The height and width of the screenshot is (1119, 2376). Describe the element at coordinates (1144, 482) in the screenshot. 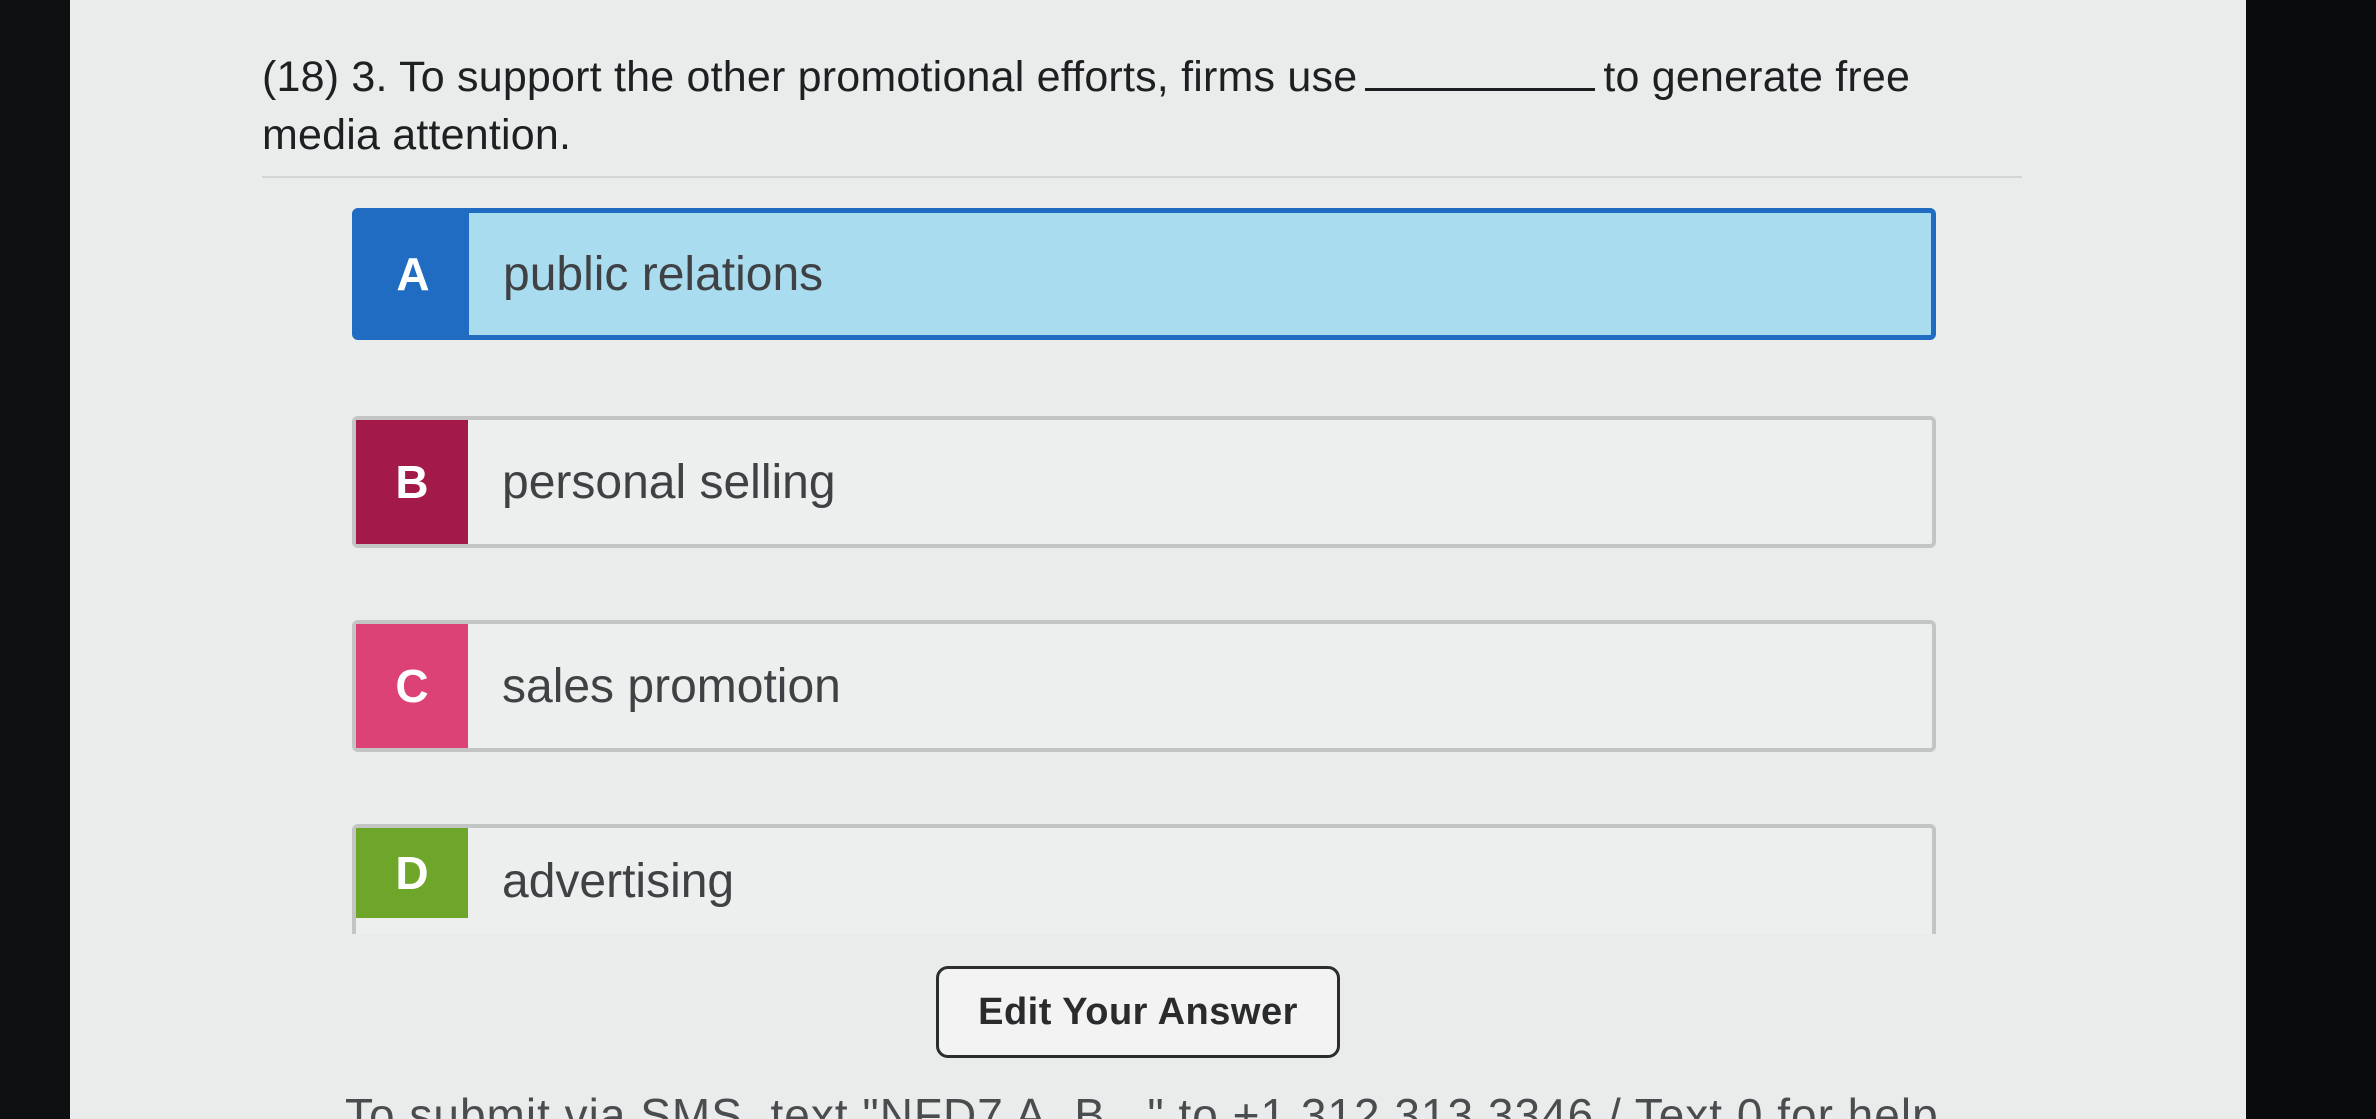

I see `option-b: B personal selling` at that location.